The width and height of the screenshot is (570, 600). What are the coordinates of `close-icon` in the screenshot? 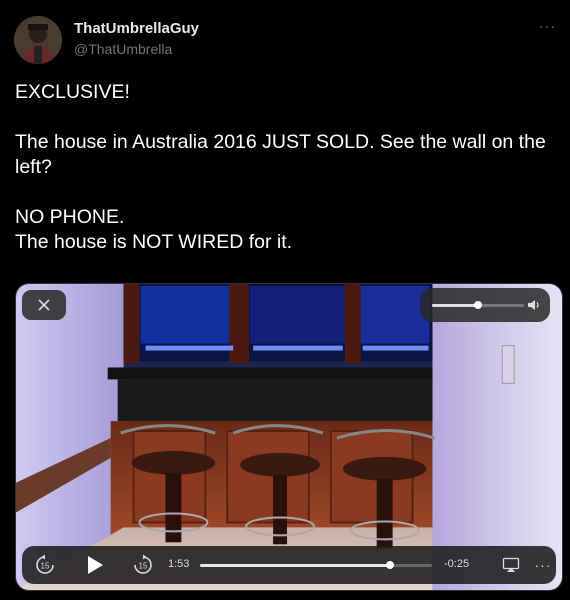 It's located at (44, 305).